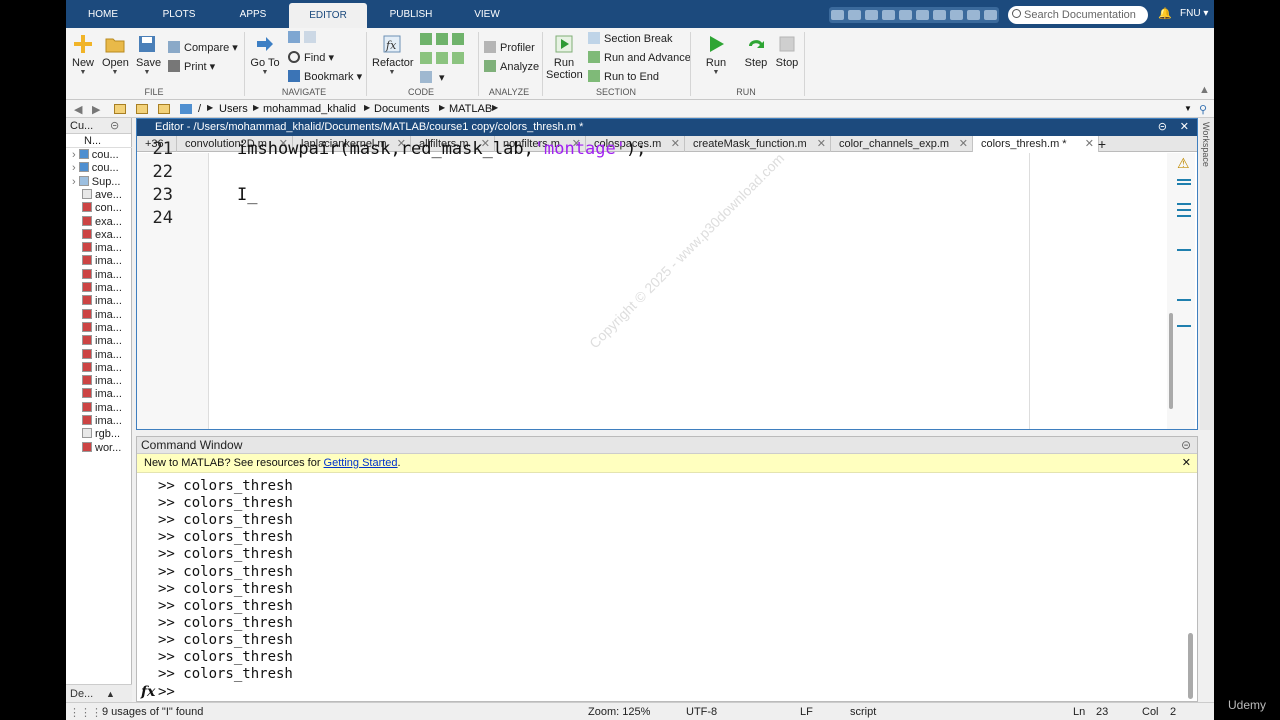 This screenshot has width=1280, height=720. Describe the element at coordinates (1078, 15) in the screenshot. I see `search-documentation-input: Search Documentation` at that location.